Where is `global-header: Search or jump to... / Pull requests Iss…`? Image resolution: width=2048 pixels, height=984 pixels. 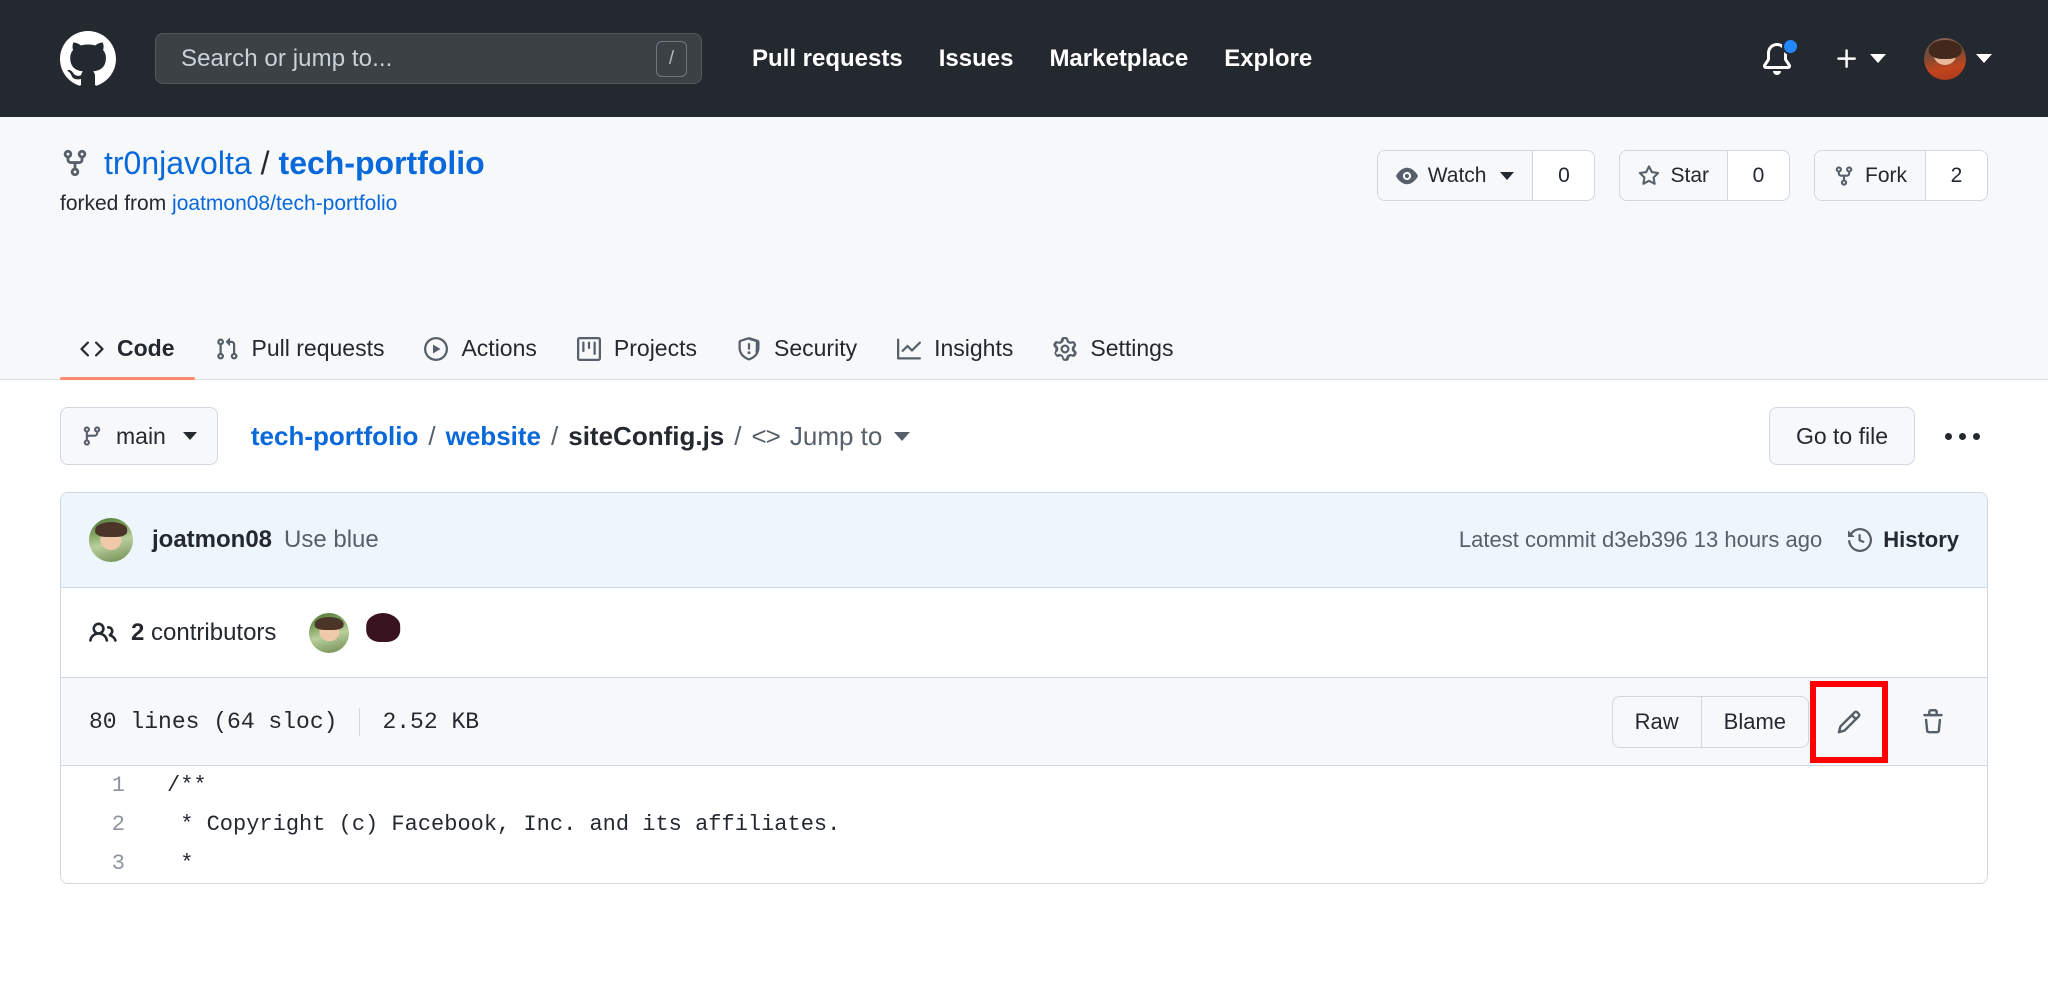 global-header: Search or jump to... / Pull requests Iss… is located at coordinates (1024, 58).